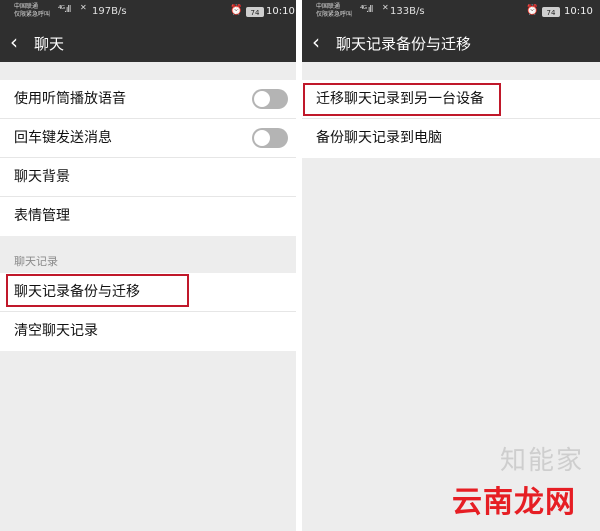 The width and height of the screenshot is (600, 531). I want to click on status-bar: 中国联通 仅限紧急呼叫 ⁴ᴳ.ıll ✕ 197B/s ⏰ 74 10:10, so click(148, 12).